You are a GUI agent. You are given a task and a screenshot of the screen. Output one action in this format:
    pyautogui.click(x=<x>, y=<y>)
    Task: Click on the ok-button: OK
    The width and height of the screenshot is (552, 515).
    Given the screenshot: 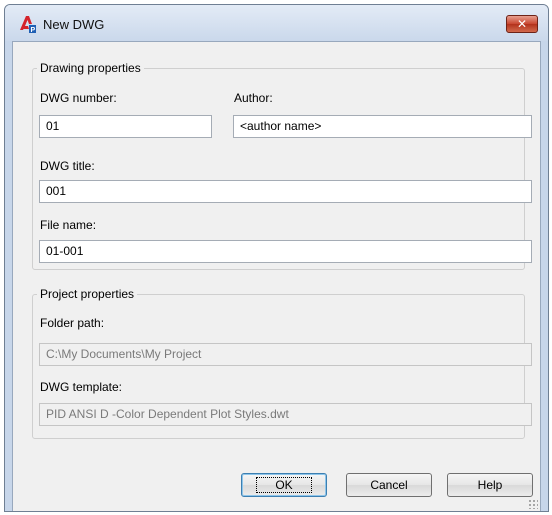 What is the action you would take?
    pyautogui.click(x=284, y=485)
    